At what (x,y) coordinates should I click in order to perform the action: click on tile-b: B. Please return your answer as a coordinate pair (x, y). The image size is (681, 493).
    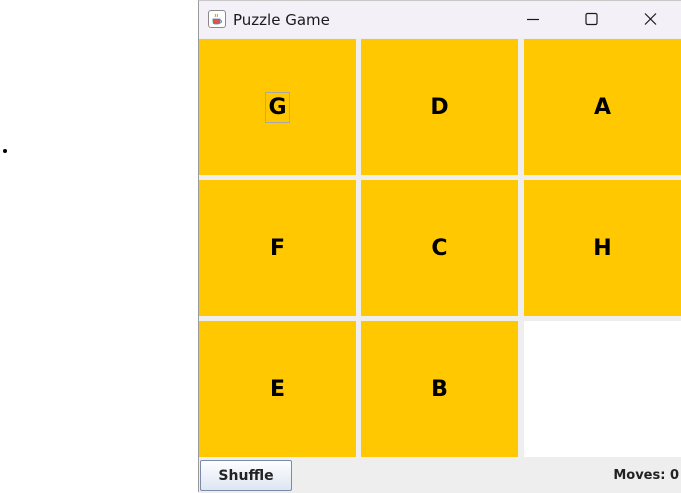
    Looking at the image, I should click on (439, 389).